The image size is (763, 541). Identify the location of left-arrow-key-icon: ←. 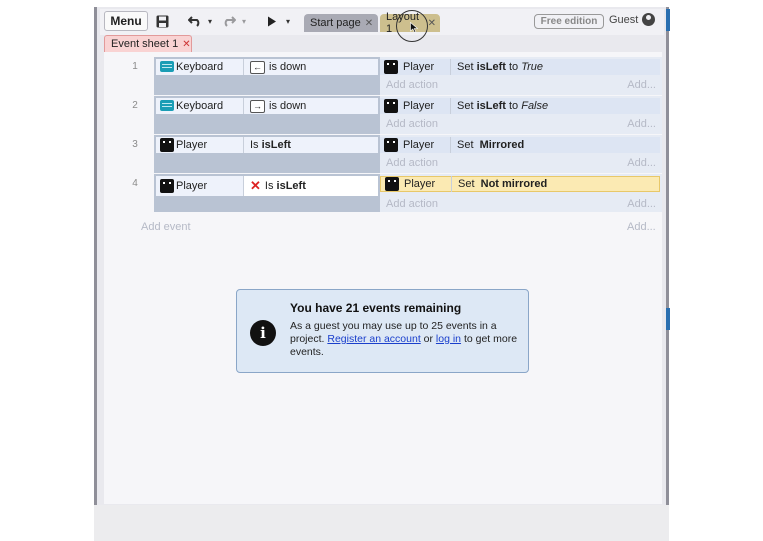
(257, 67).